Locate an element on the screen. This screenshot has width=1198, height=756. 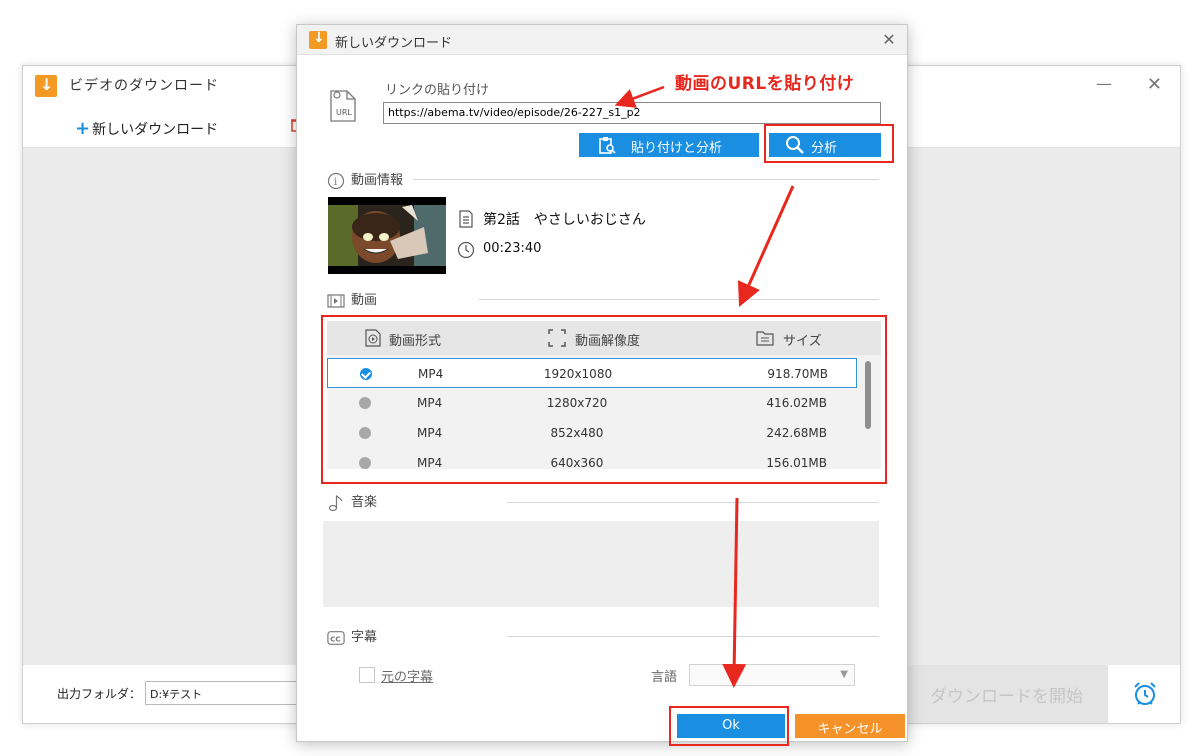
music-list is located at coordinates (601, 564).